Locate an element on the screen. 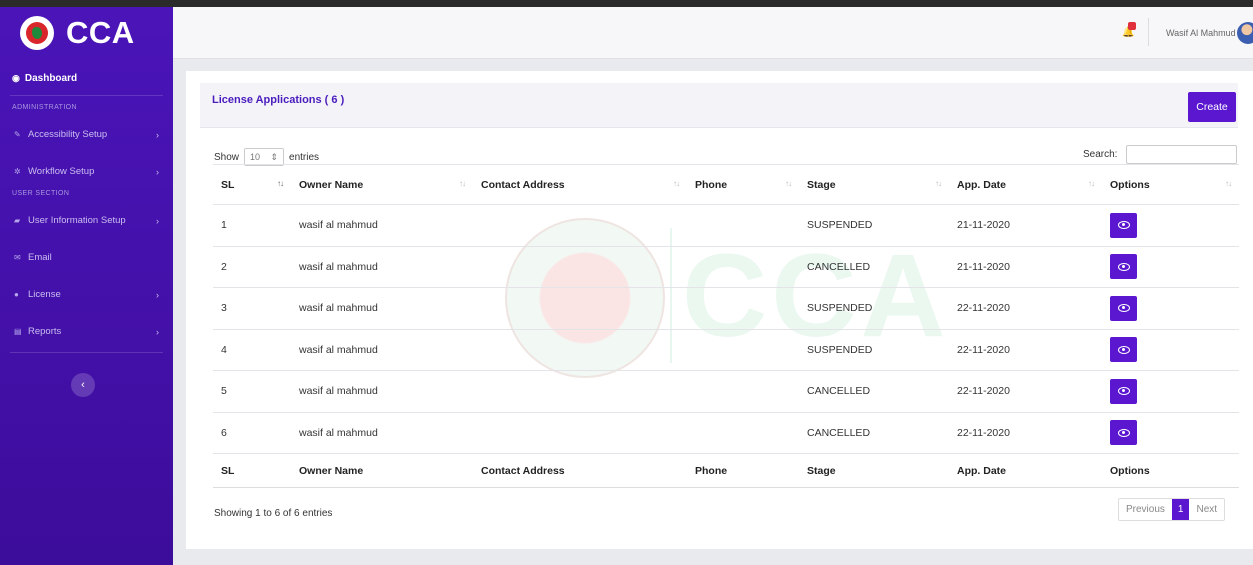 This screenshot has height=565, width=1253. notification-badge is located at coordinates (1132, 26).